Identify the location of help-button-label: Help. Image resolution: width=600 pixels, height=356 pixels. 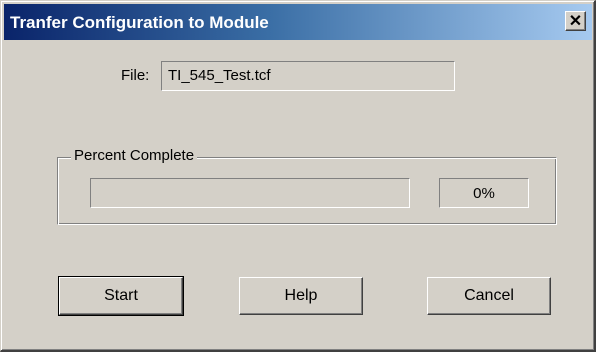
(301, 295).